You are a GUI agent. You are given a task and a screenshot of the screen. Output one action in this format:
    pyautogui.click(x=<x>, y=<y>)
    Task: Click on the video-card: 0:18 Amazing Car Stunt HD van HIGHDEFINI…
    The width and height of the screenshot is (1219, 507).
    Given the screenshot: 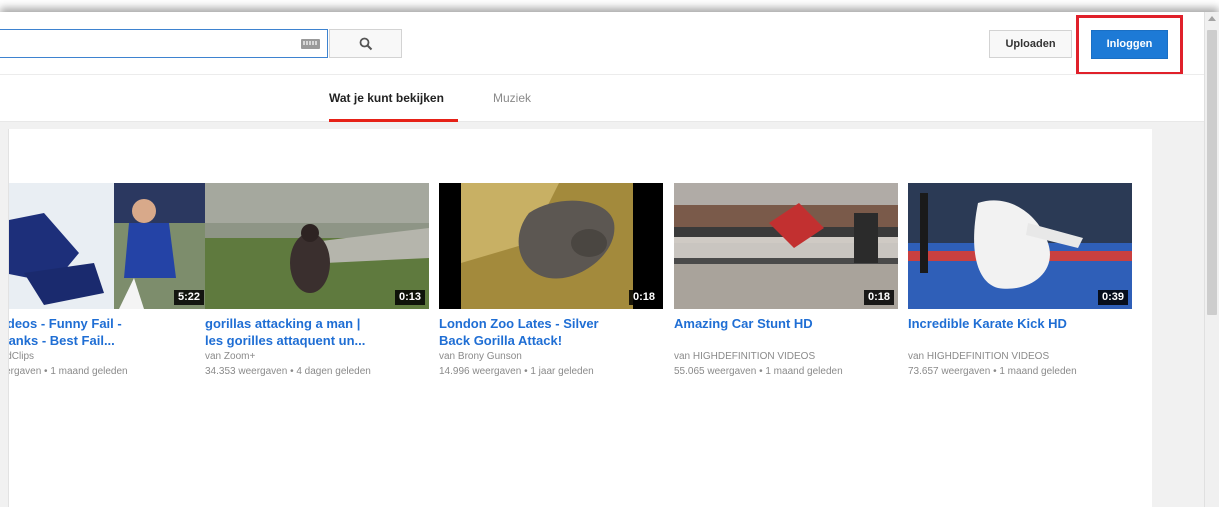 What is the action you would take?
    pyautogui.click(x=786, y=281)
    